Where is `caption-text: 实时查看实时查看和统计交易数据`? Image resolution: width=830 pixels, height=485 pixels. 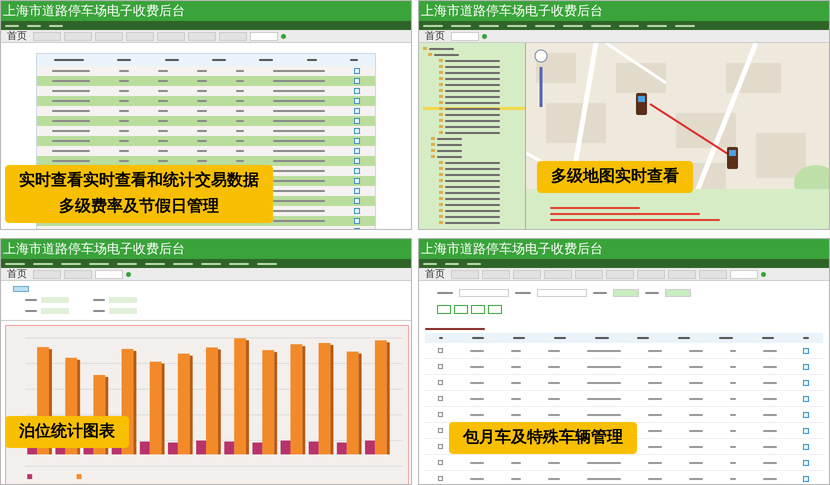 caption-text: 实时查看实时查看和统计交易数据 is located at coordinates (139, 180).